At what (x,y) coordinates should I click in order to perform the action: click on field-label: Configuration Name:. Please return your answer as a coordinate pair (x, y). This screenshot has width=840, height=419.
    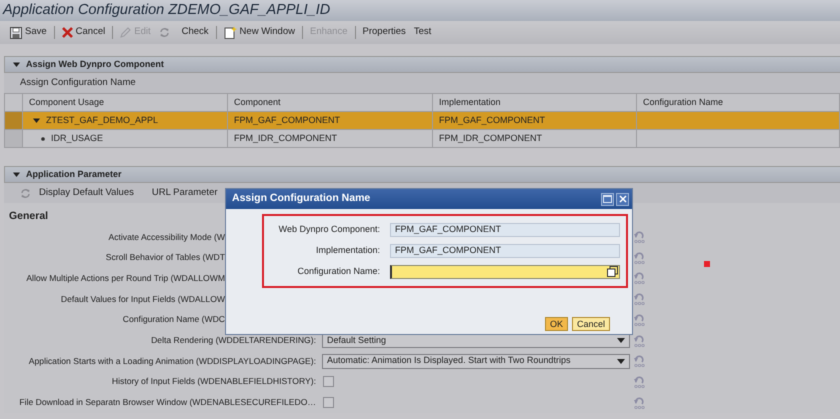
    Looking at the image, I should click on (338, 271).